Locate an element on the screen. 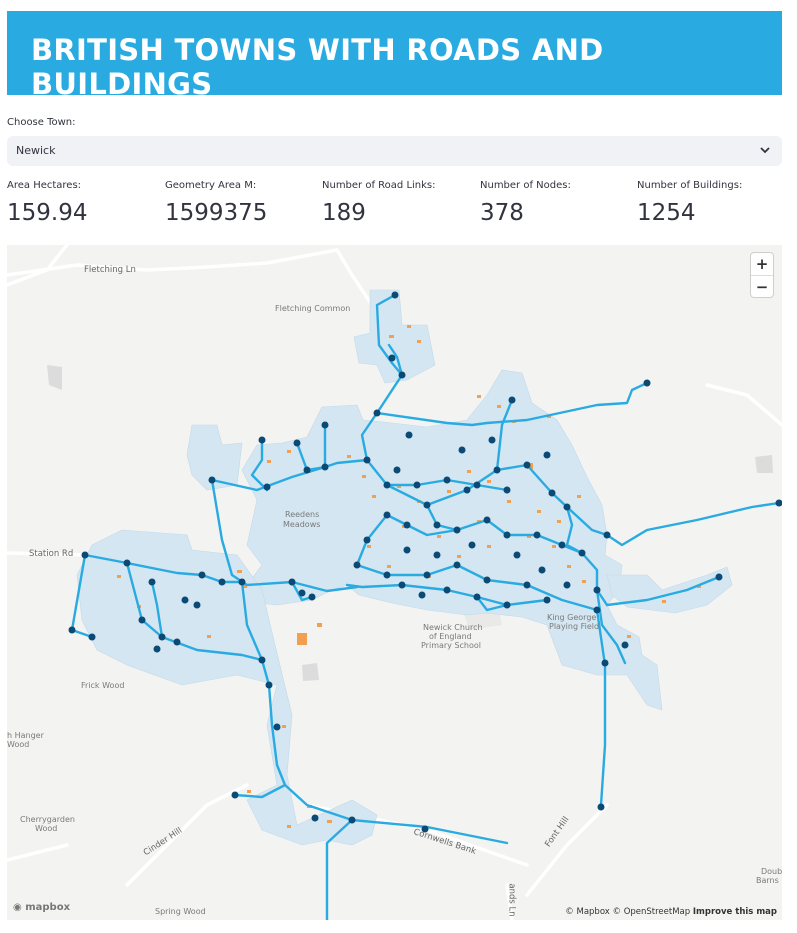  metric-label: Number of Road Links: is located at coordinates (379, 185).